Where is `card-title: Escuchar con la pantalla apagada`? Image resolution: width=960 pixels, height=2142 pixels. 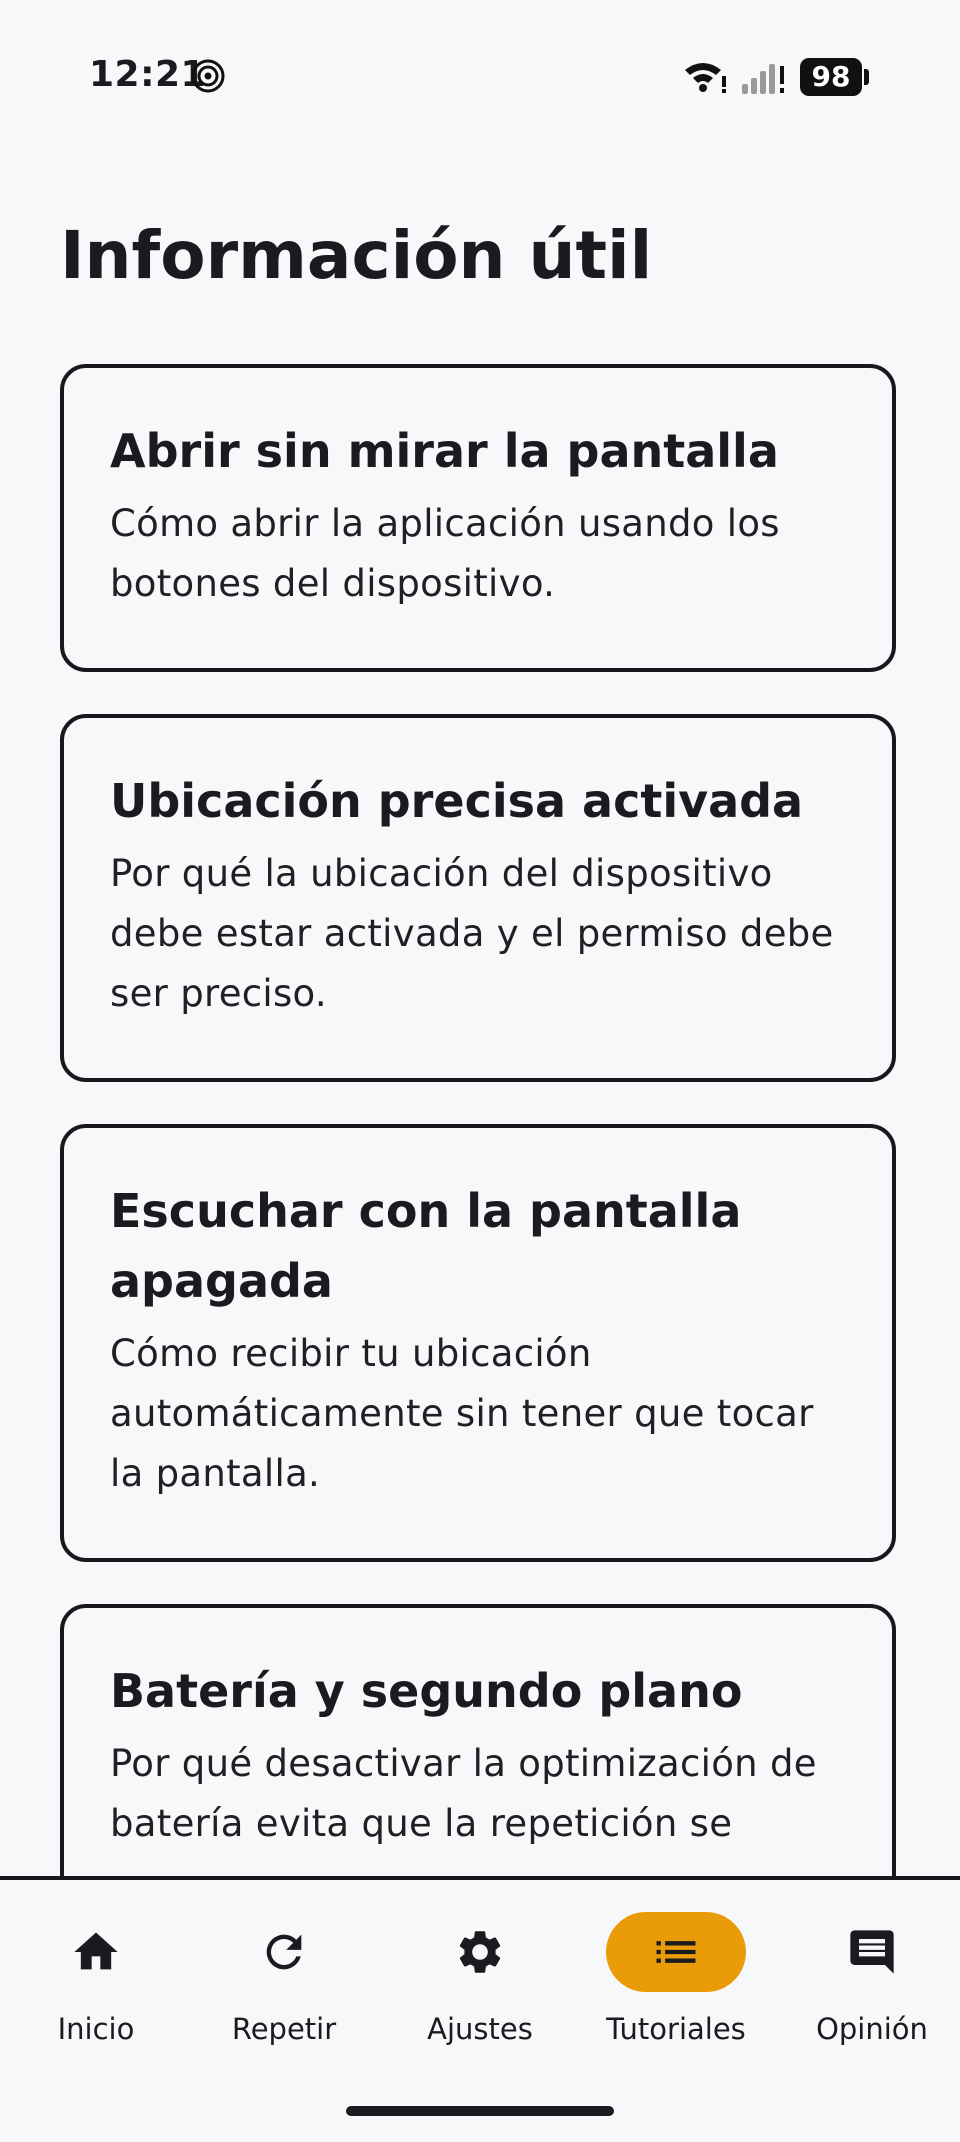
card-title: Escuchar con la pantalla apagada is located at coordinates (426, 1246).